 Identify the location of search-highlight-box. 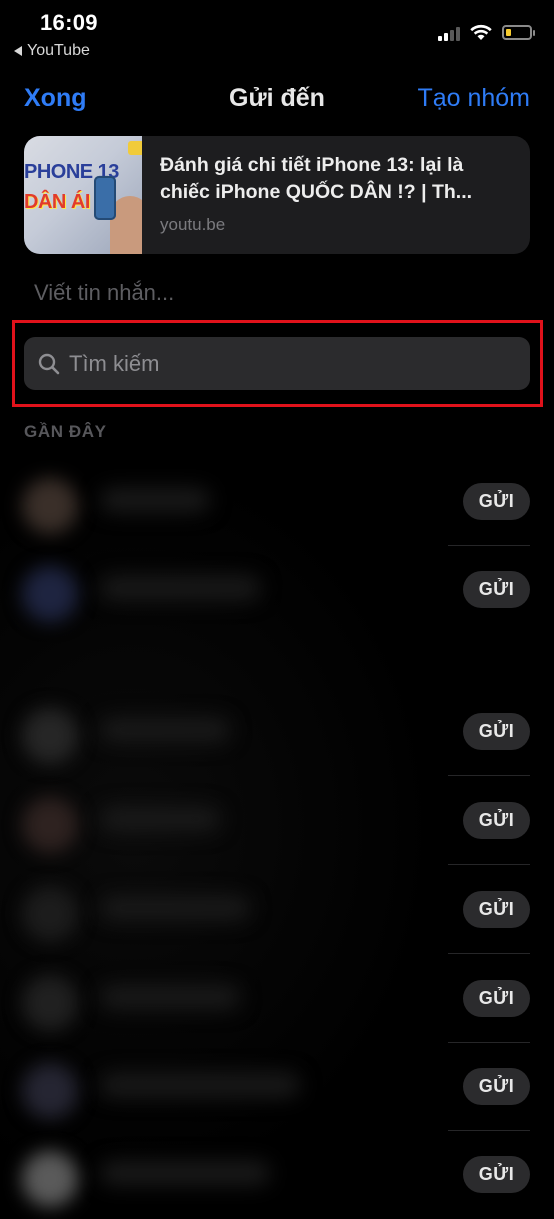
(277, 363).